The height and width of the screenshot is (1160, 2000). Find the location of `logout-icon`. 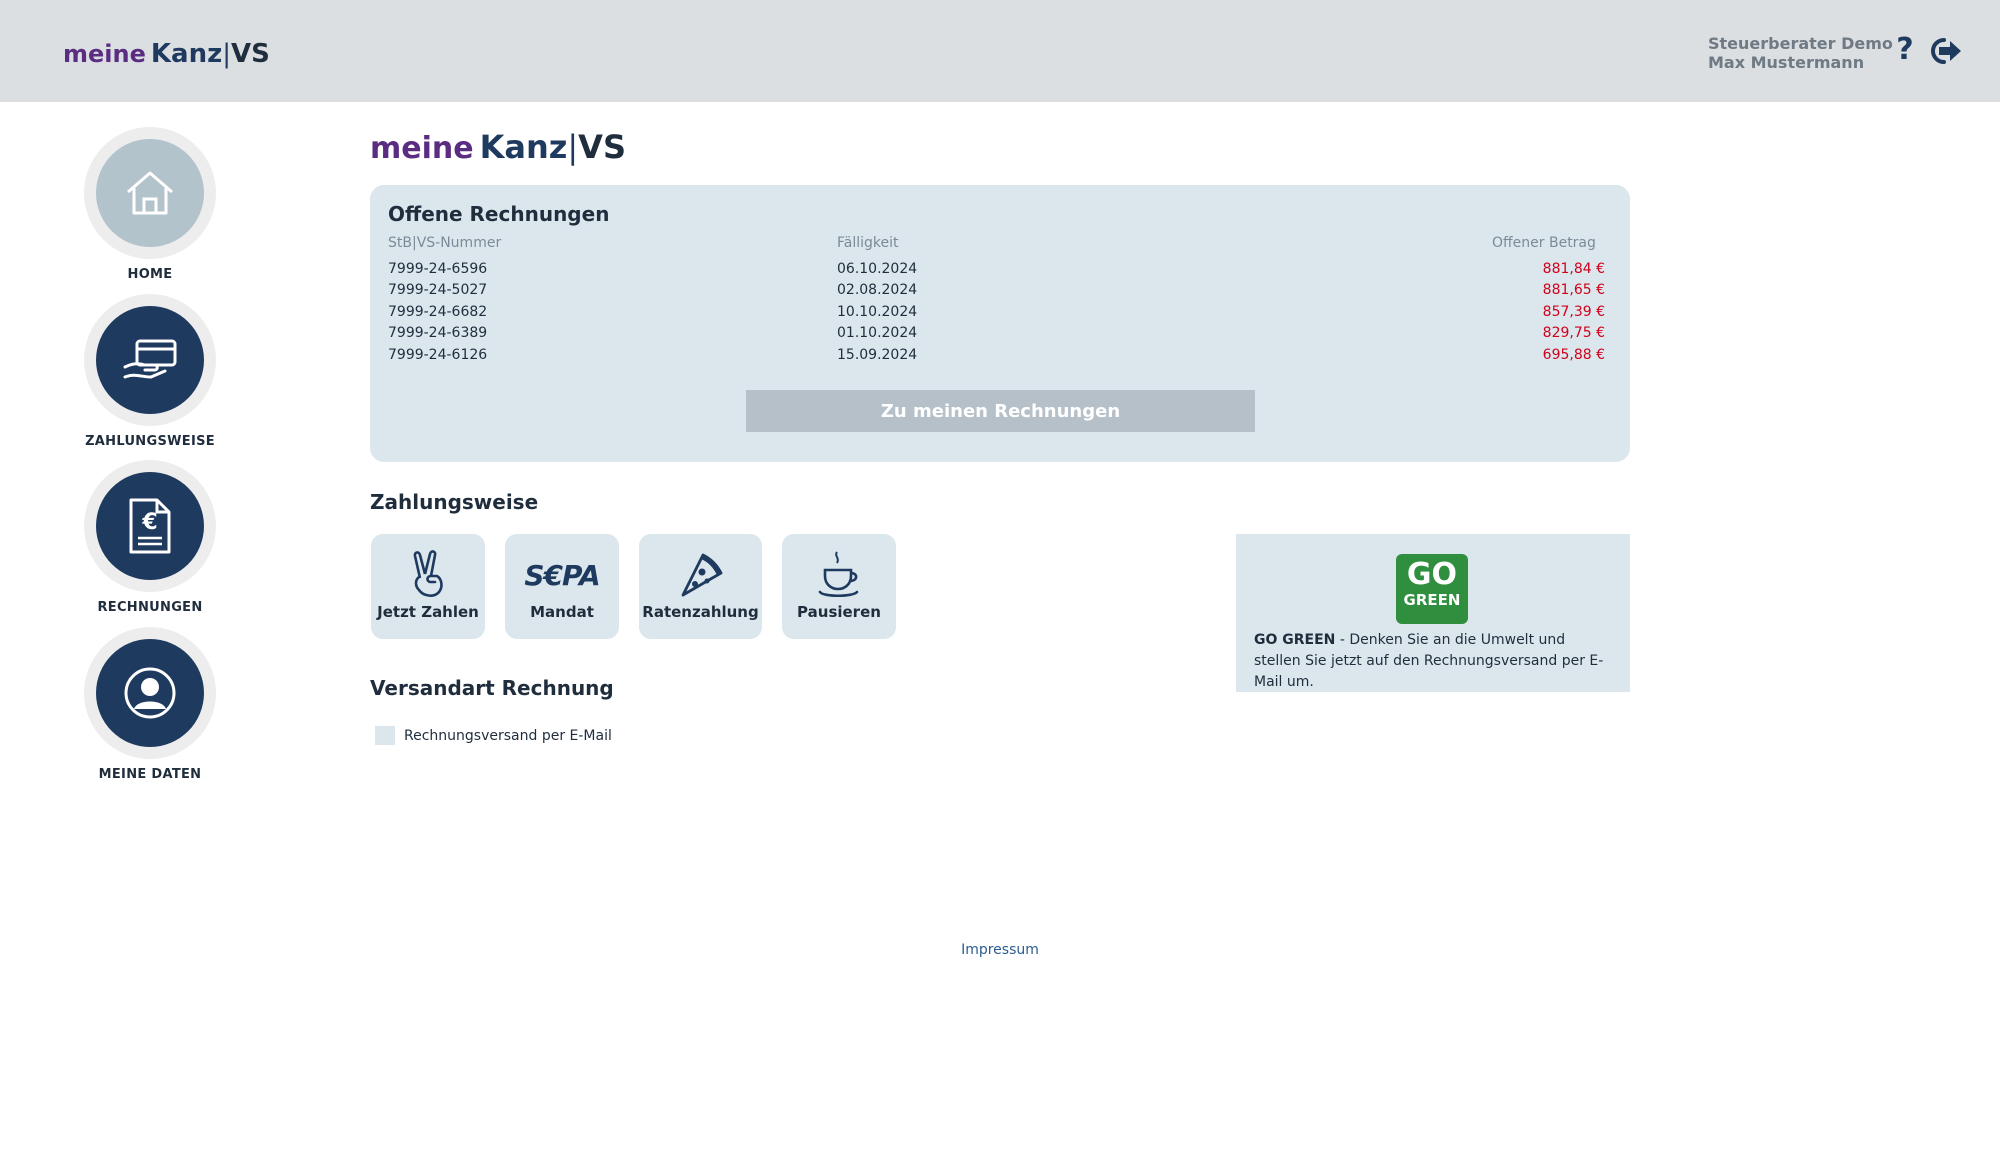

logout-icon is located at coordinates (1945, 51).